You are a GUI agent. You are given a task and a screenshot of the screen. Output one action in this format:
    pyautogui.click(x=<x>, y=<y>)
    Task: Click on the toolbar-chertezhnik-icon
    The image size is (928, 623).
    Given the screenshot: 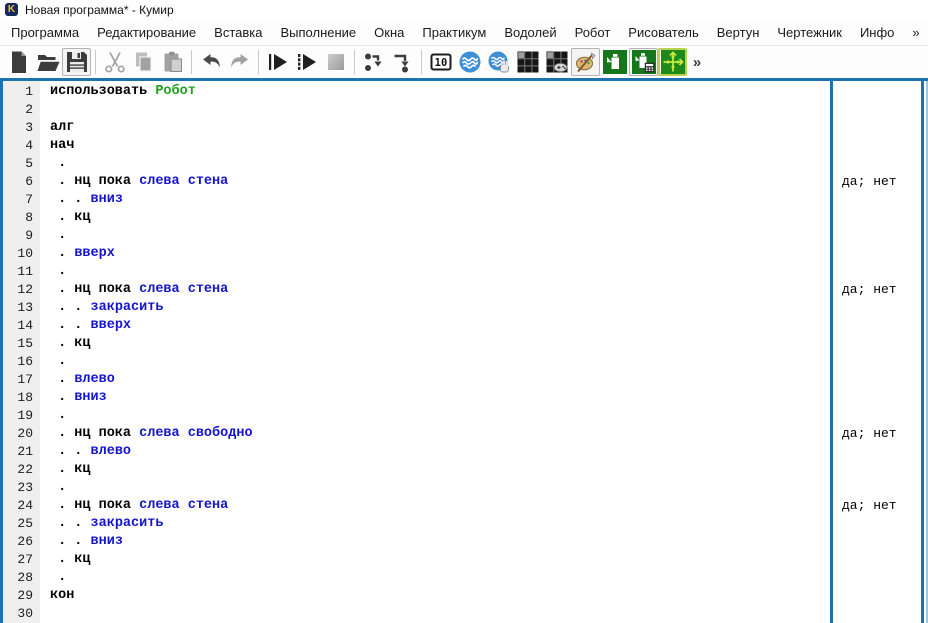 What is the action you would take?
    pyautogui.click(x=672, y=62)
    